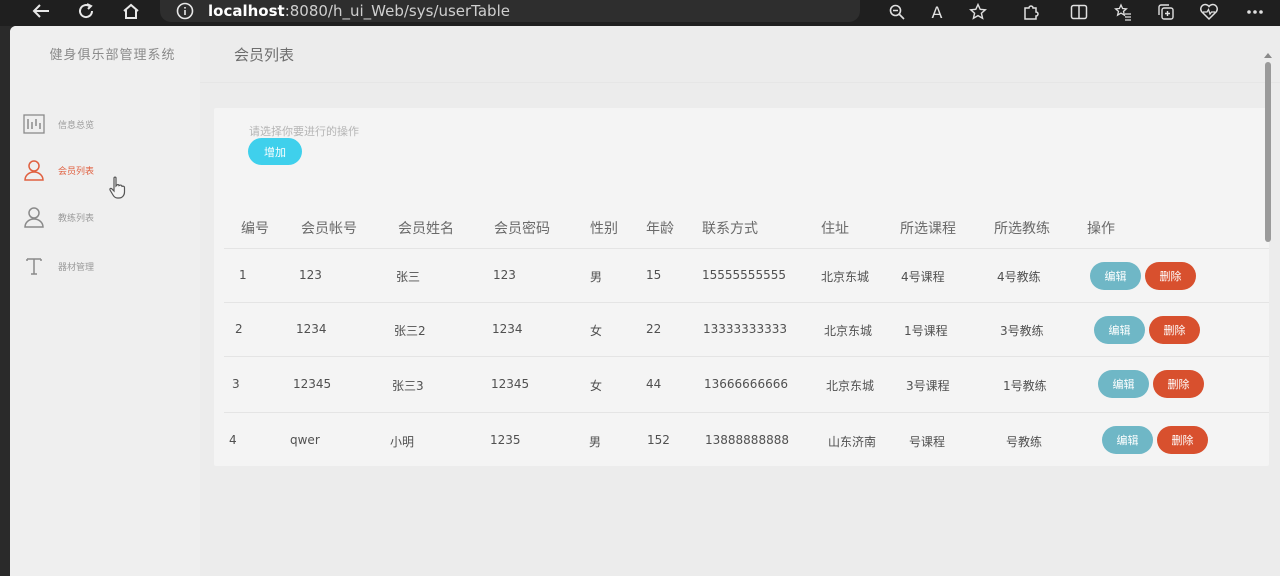 This screenshot has height=576, width=1280. Describe the element at coordinates (744, 275) in the screenshot. I see `cell-phone: 15555555555` at that location.